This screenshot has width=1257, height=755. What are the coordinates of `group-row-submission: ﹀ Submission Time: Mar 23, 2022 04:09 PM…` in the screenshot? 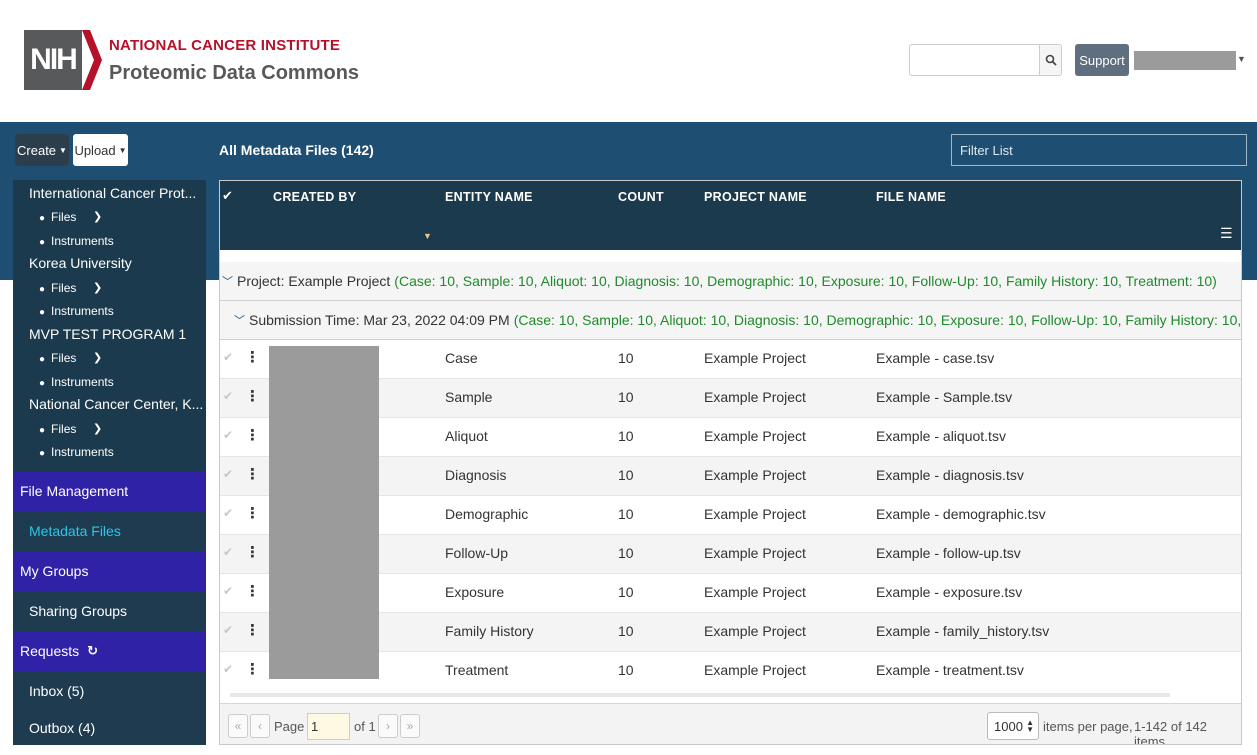 It's located at (730, 320).